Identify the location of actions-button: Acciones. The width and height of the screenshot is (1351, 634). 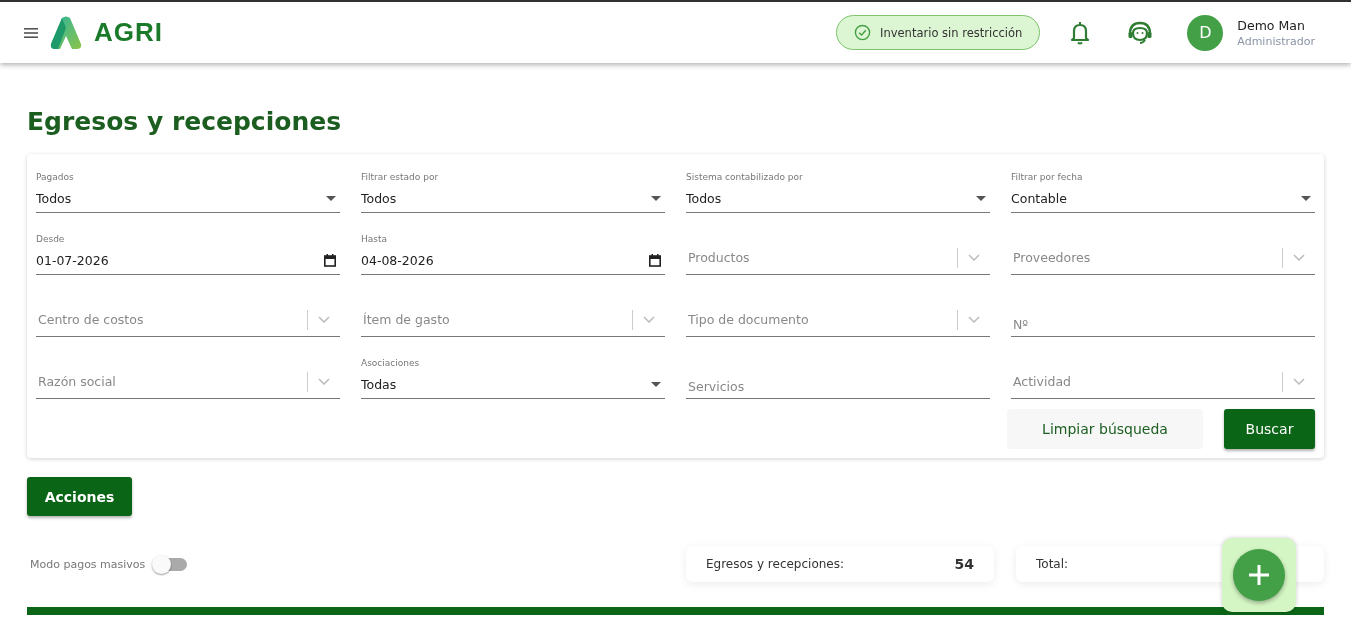
(79, 496).